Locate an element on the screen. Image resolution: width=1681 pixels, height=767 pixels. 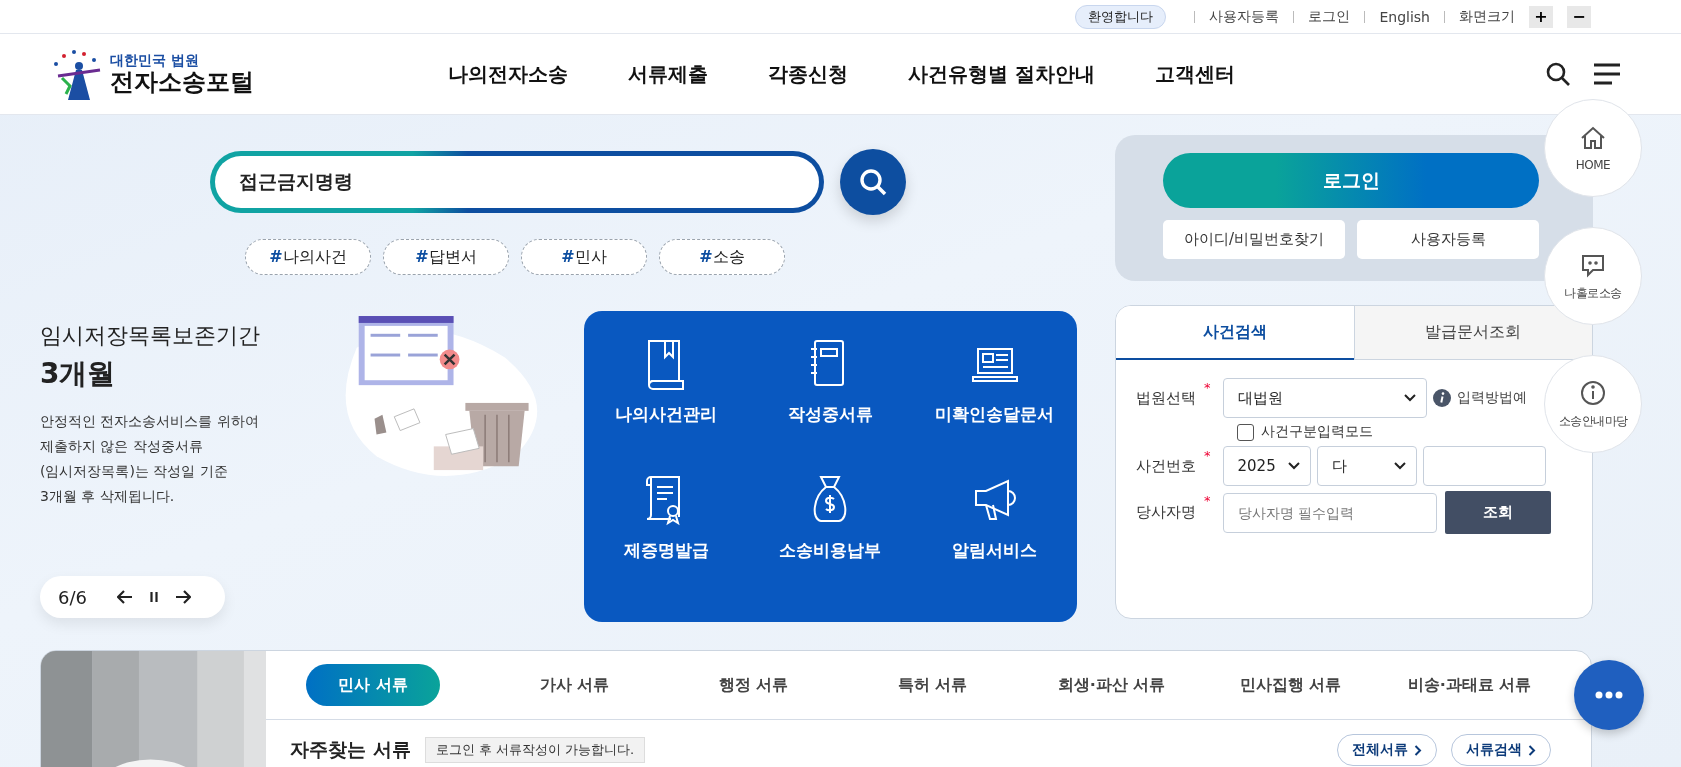
search-field: 접근금지명령 is located at coordinates (517, 182).